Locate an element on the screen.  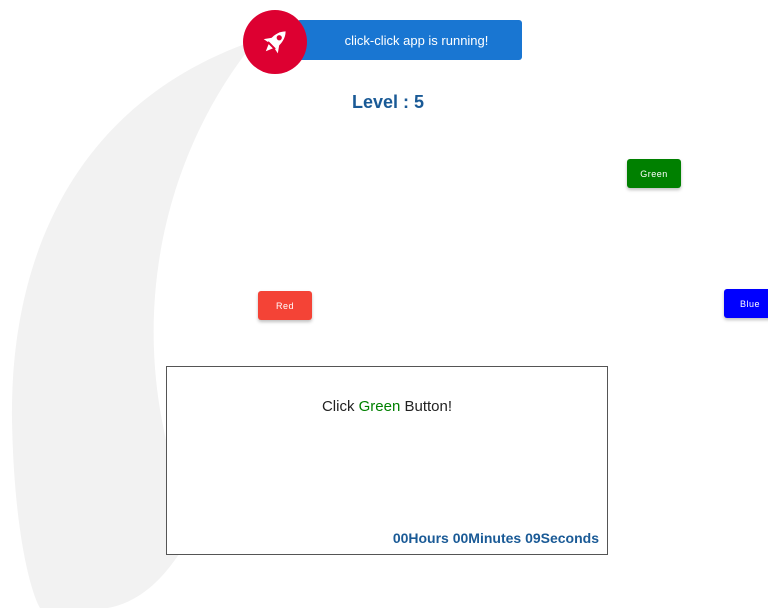
rocket-badge is located at coordinates (275, 42).